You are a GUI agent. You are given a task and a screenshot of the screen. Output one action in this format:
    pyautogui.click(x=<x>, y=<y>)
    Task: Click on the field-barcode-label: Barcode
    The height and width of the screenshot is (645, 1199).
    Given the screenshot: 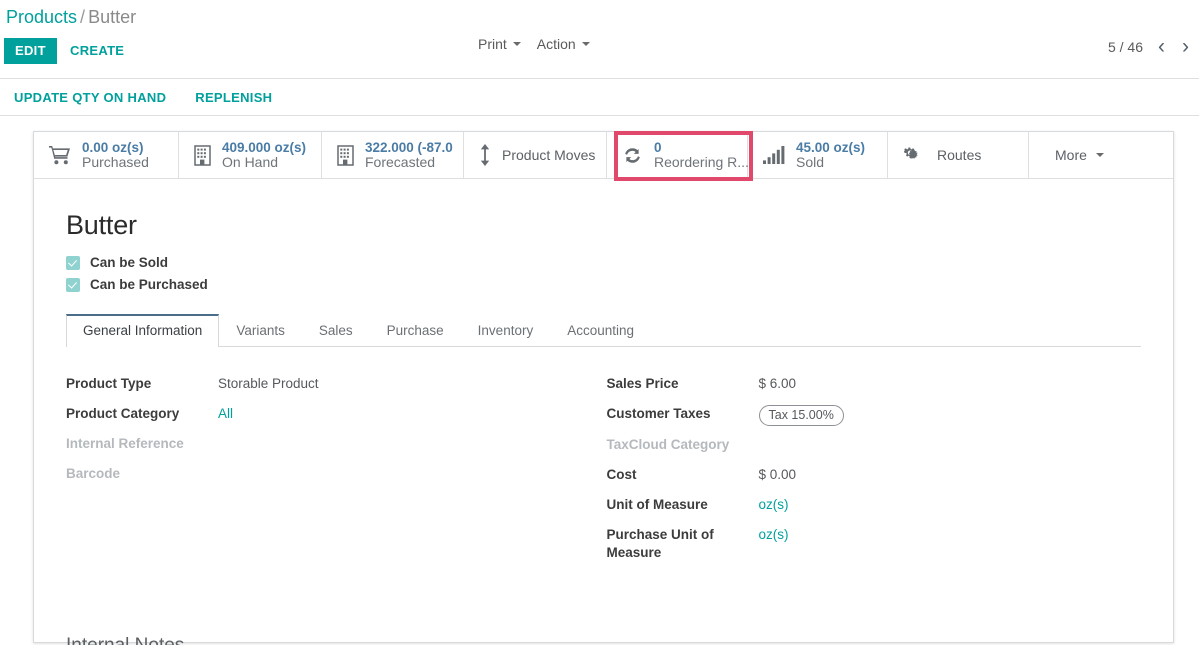 What is the action you would take?
    pyautogui.click(x=93, y=473)
    